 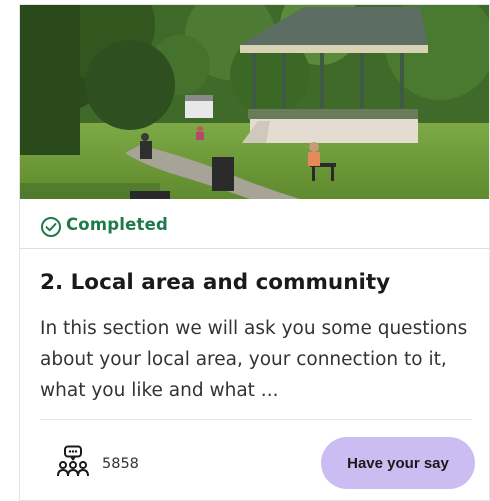 I want to click on people-chat-icon, so click(x=73, y=461).